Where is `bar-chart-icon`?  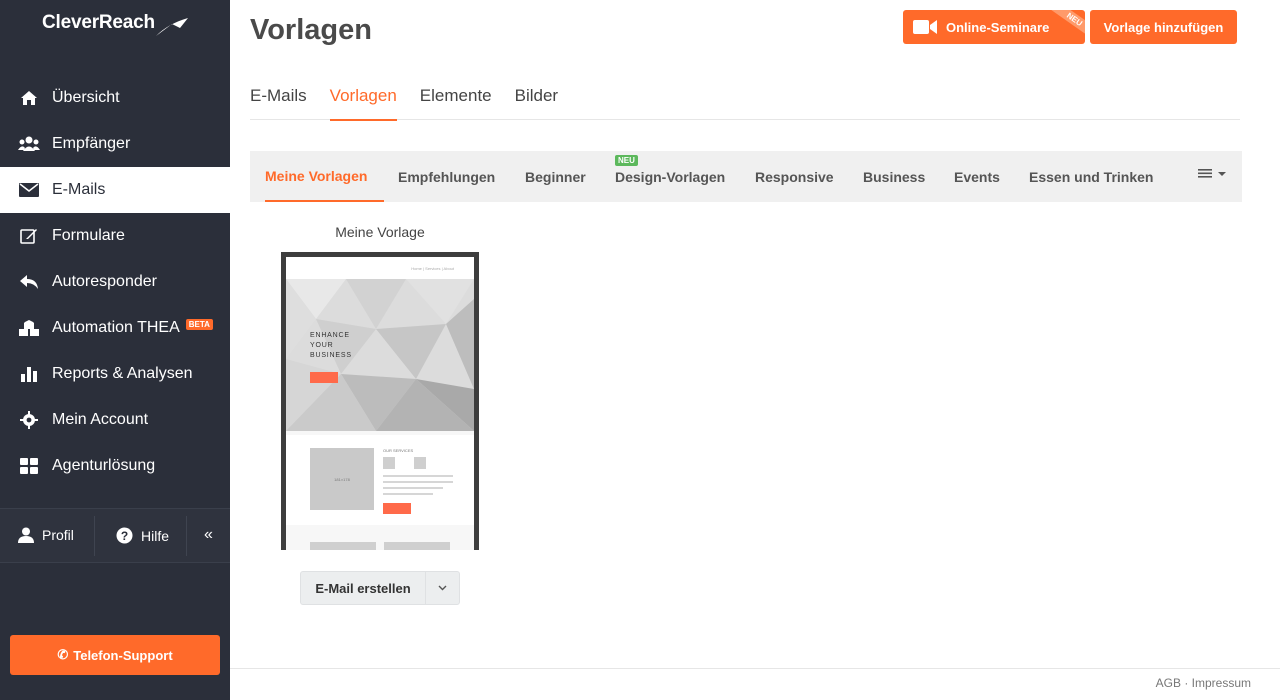
bar-chart-icon is located at coordinates (29, 374).